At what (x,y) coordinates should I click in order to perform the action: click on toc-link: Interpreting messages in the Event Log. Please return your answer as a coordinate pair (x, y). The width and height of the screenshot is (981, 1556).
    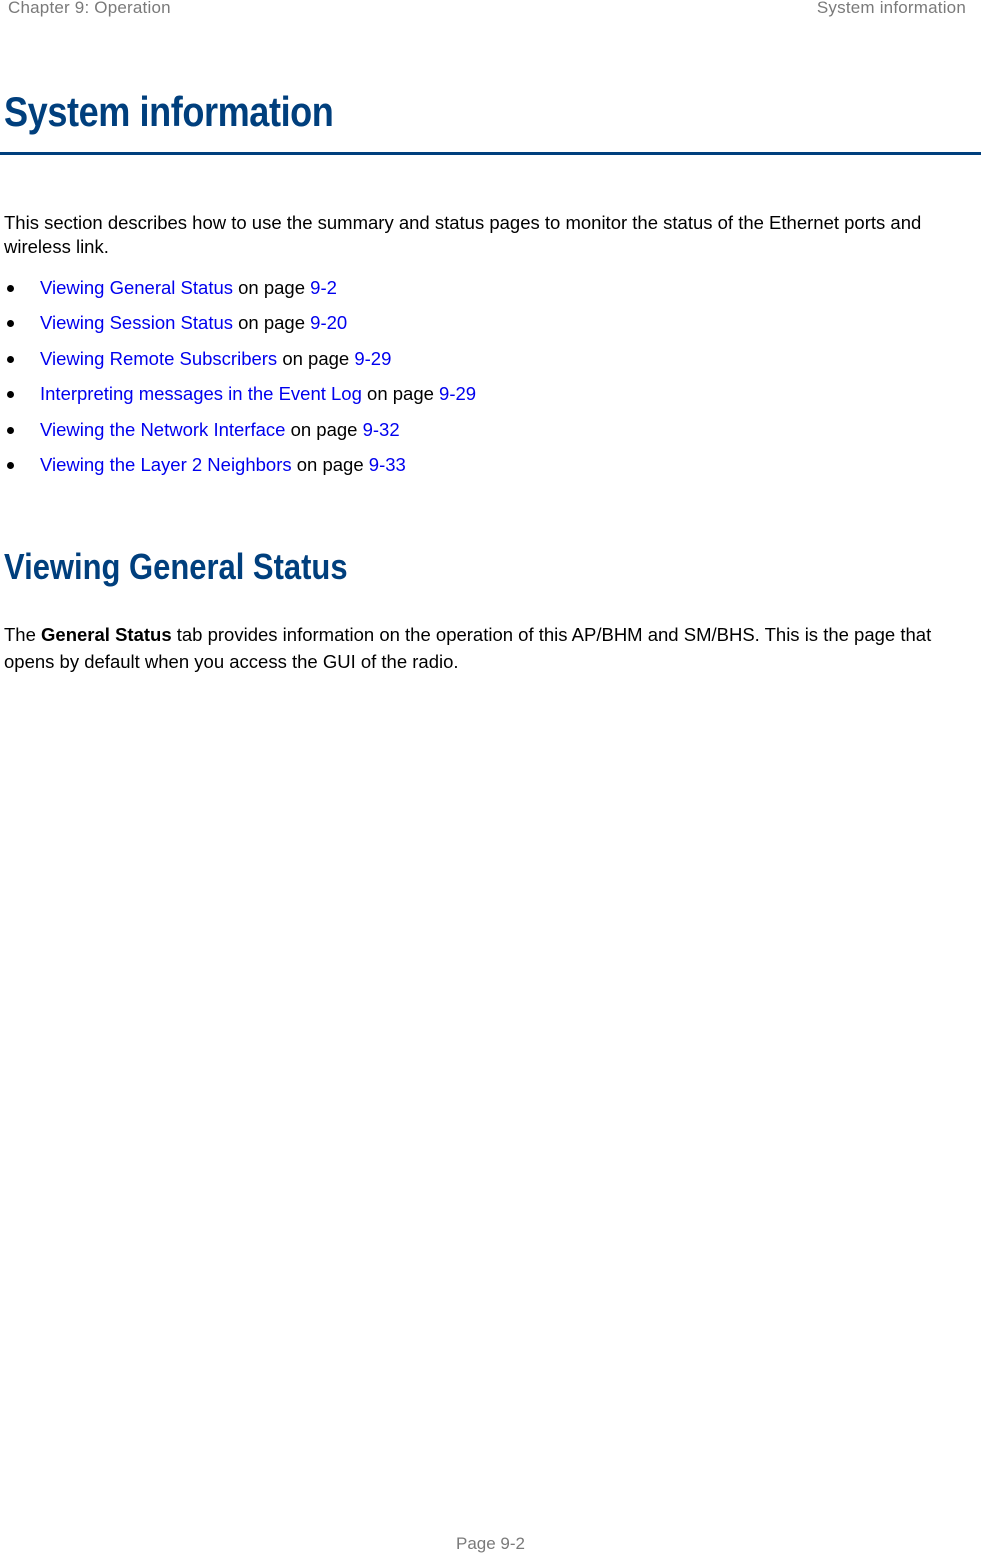
    Looking at the image, I should click on (201, 393).